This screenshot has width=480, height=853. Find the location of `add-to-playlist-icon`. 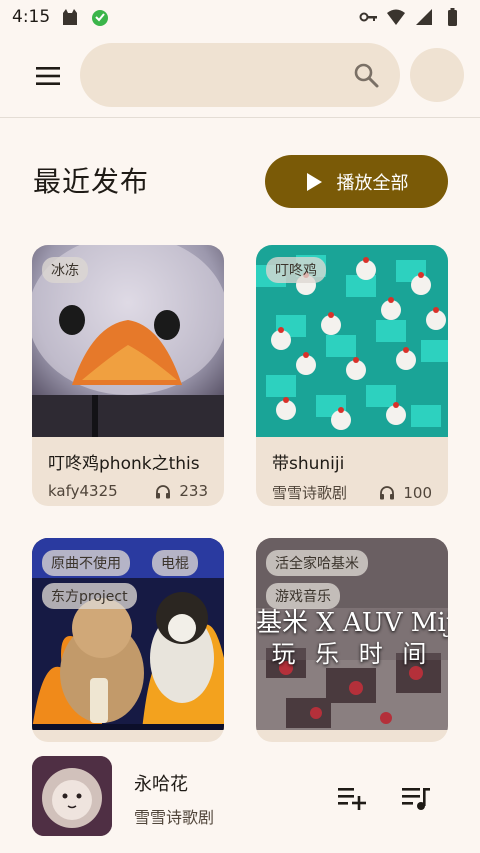

add-to-playlist-icon is located at coordinates (352, 798).